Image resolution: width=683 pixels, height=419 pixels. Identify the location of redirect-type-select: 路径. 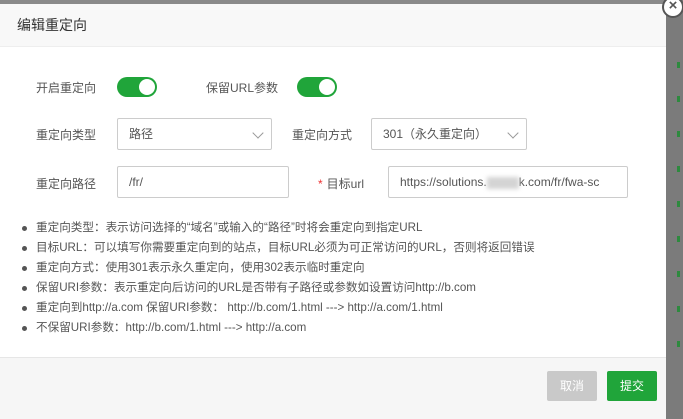
(194, 134).